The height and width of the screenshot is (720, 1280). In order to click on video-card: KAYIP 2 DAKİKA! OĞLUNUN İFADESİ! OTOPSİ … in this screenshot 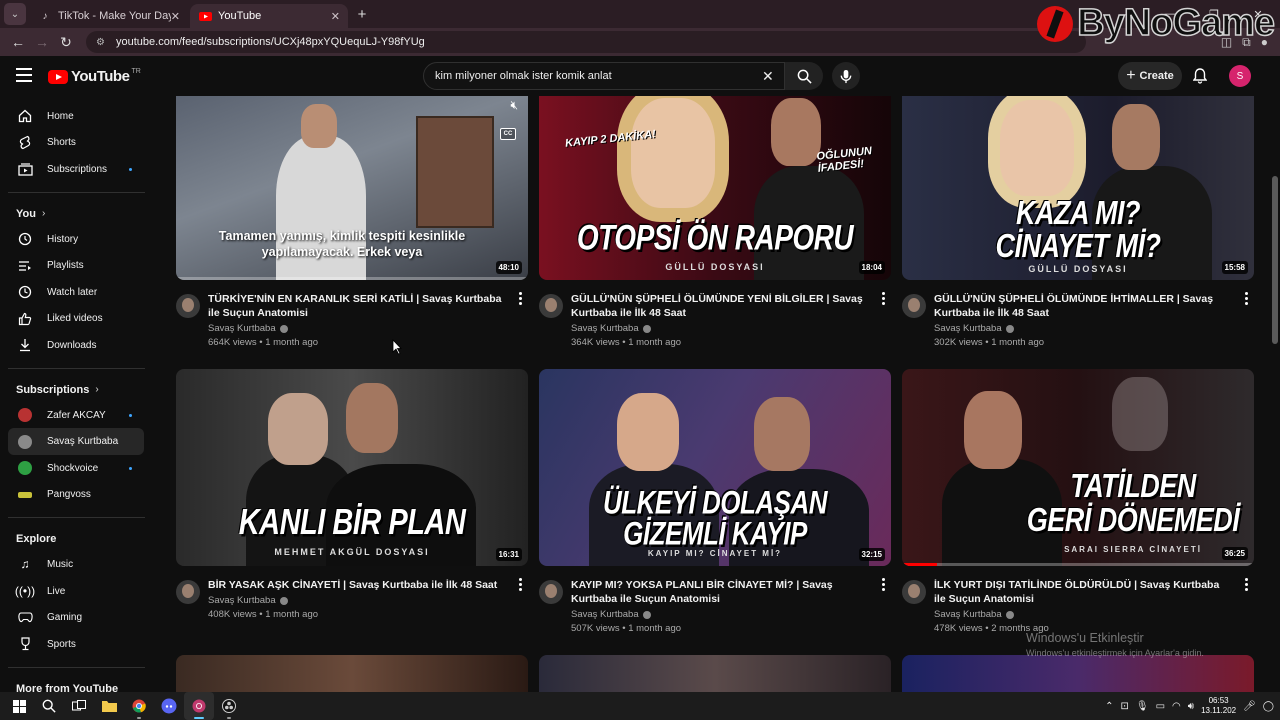, I will do `click(715, 230)`.